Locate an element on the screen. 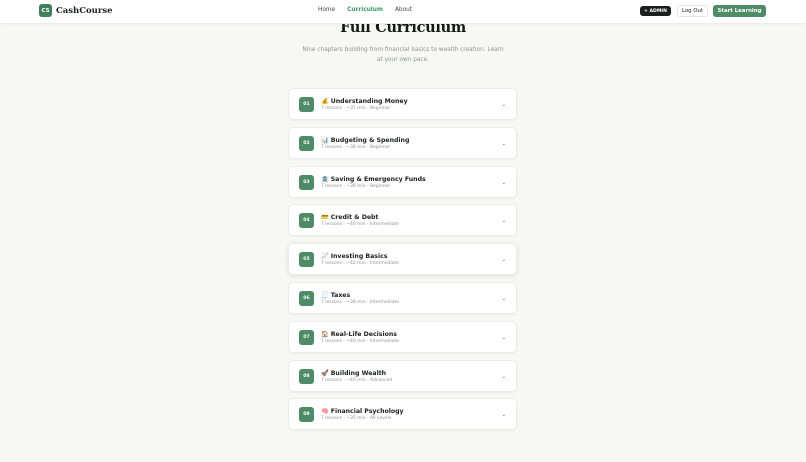 This screenshot has width=806, height=462. chapter-meta: 7 lessons · ~35 min · Beginner is located at coordinates (356, 108).